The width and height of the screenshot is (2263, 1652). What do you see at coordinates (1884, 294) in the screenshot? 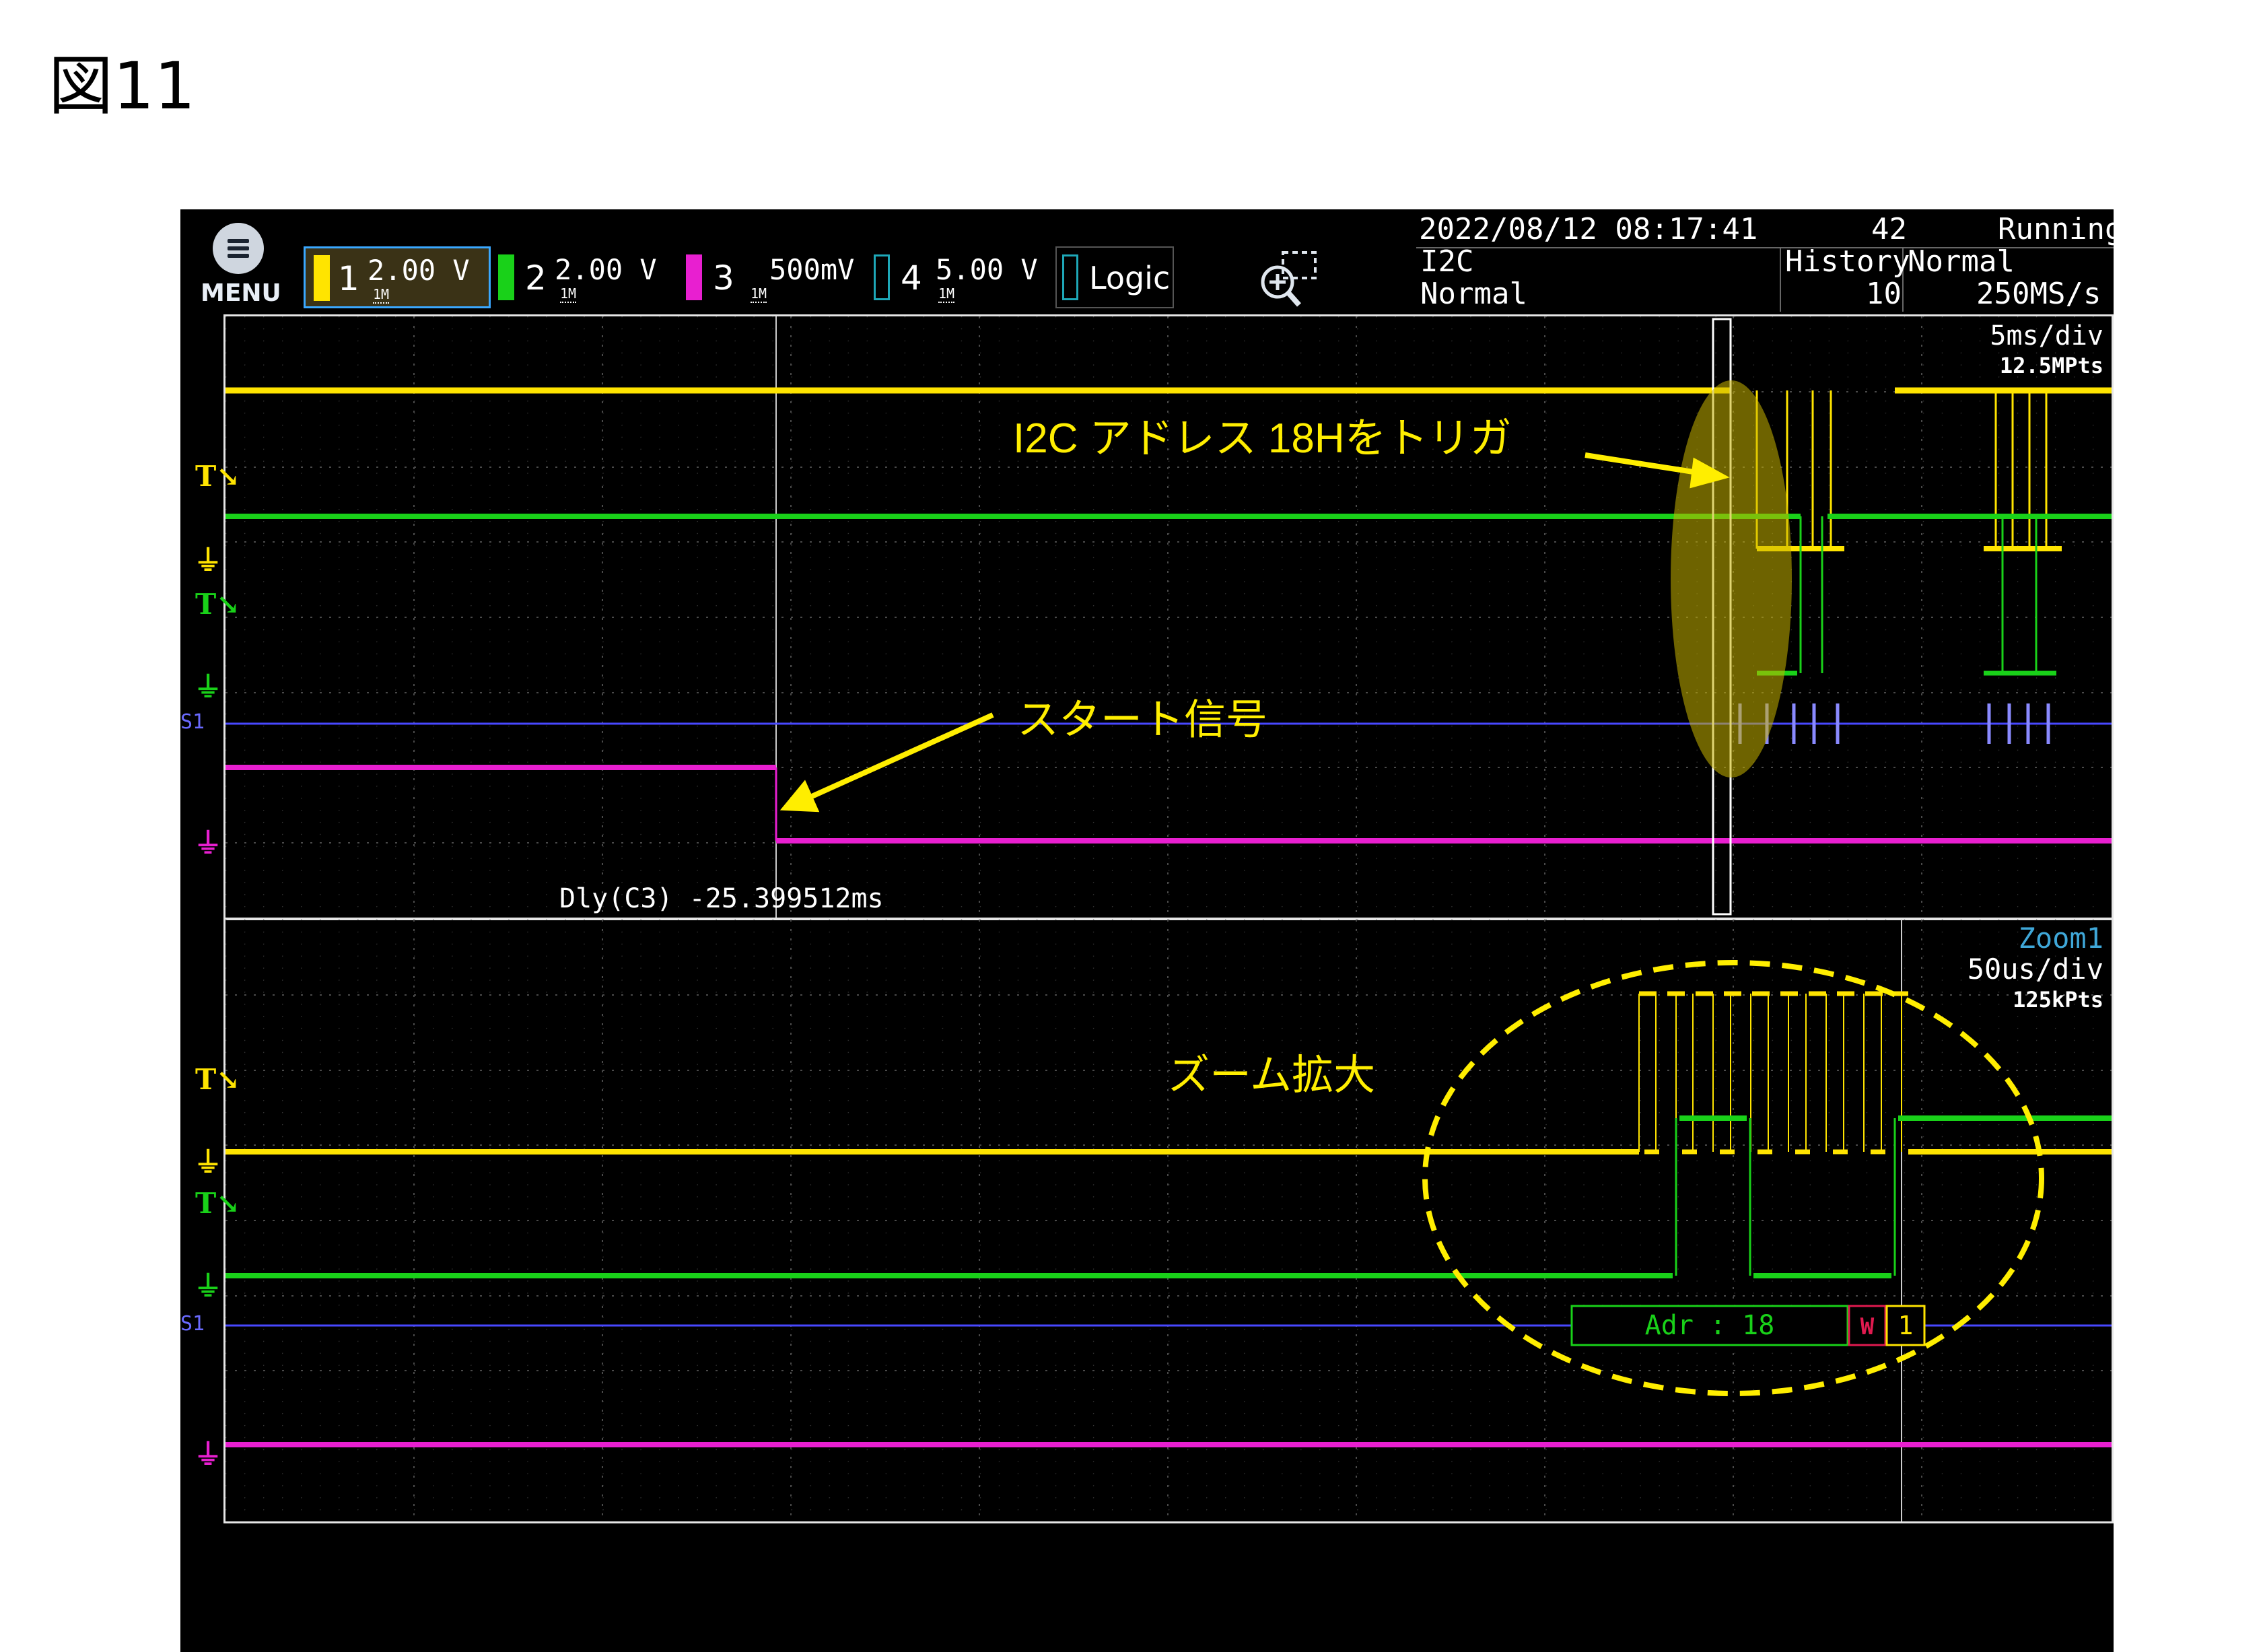
I see `history-value: 10` at bounding box center [1884, 294].